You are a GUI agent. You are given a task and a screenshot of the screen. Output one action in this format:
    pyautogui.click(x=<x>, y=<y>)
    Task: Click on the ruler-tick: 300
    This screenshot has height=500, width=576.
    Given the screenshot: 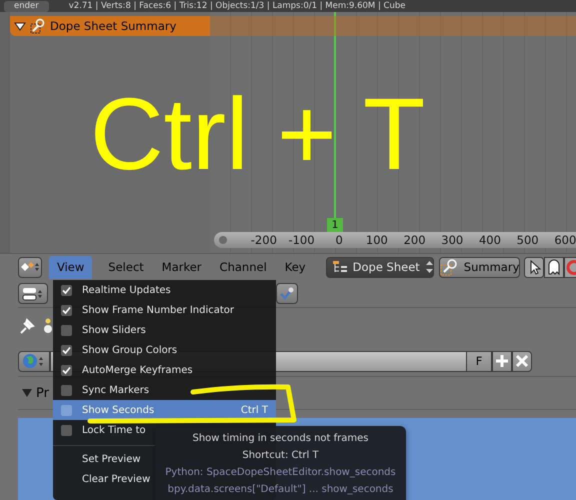 What is the action you would take?
    pyautogui.click(x=452, y=240)
    